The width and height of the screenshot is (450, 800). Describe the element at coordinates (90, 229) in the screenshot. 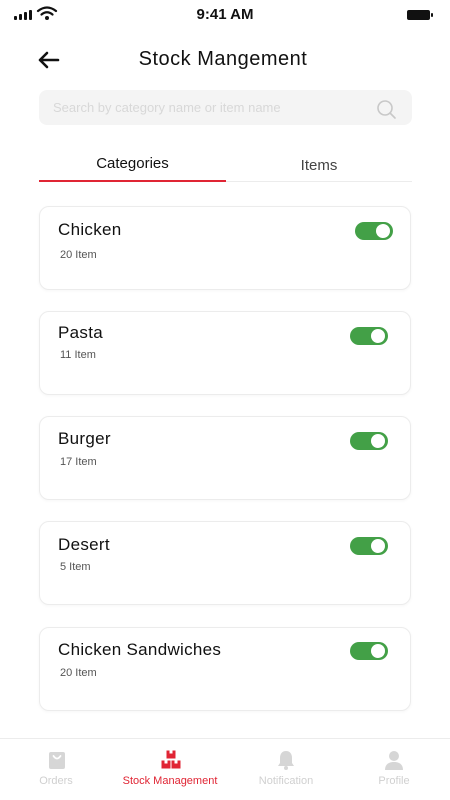

I see `category-name: Chicken` at that location.